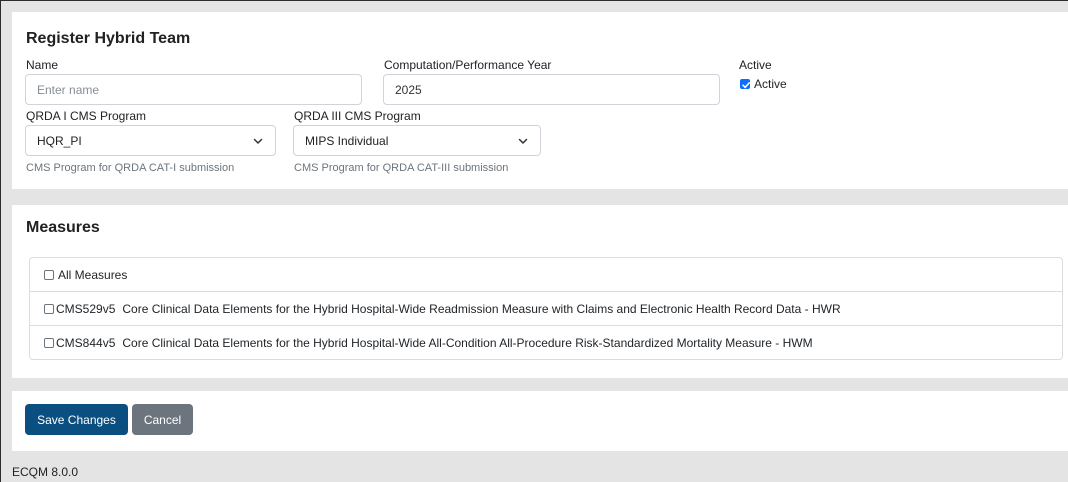 The width and height of the screenshot is (1068, 482). What do you see at coordinates (540, 421) in the screenshot?
I see `actions-card: Save Changes Cancel` at bounding box center [540, 421].